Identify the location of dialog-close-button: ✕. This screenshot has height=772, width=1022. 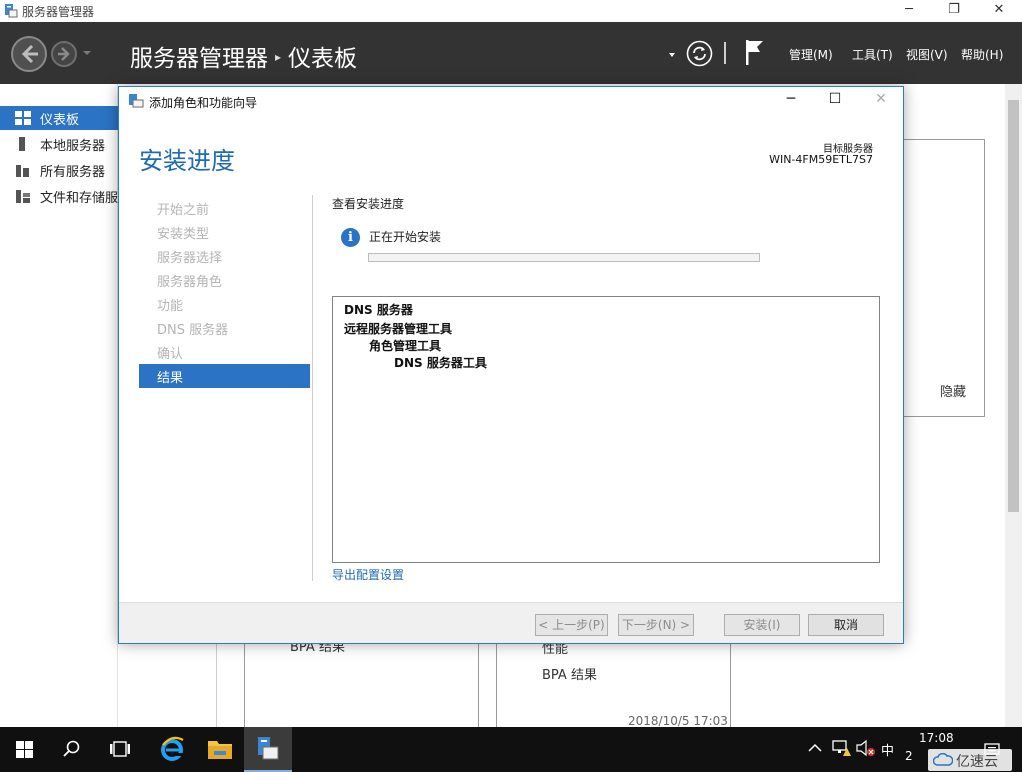
(881, 101).